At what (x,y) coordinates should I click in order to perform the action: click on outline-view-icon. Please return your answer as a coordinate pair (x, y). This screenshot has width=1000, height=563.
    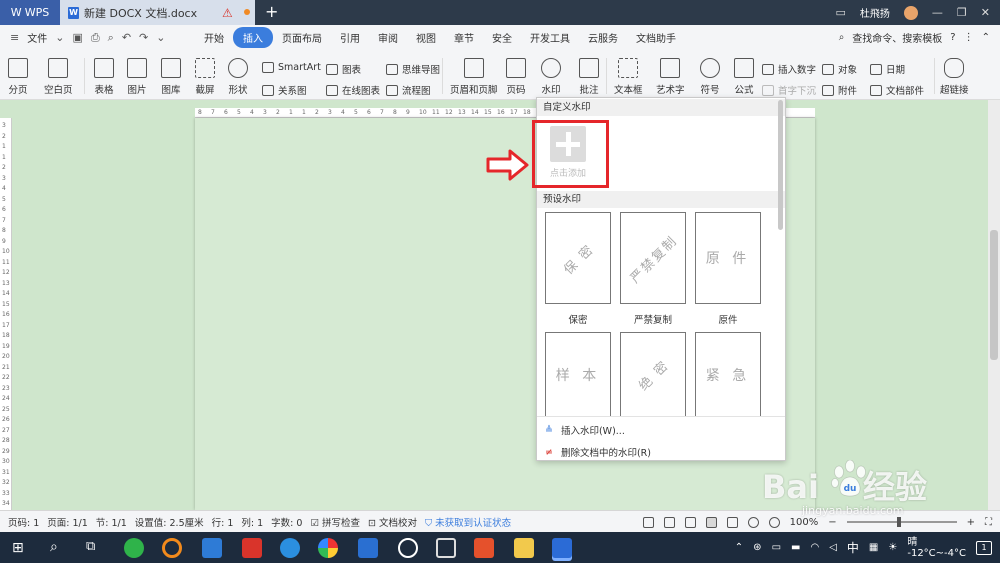
    Looking at the image, I should click on (732, 522).